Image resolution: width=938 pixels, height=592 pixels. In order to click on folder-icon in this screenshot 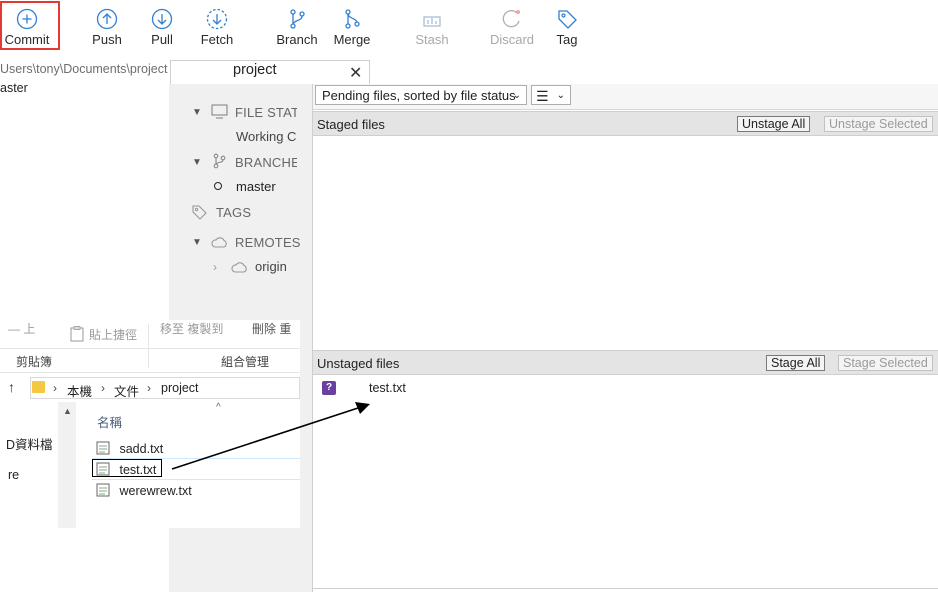, I will do `click(38, 387)`.